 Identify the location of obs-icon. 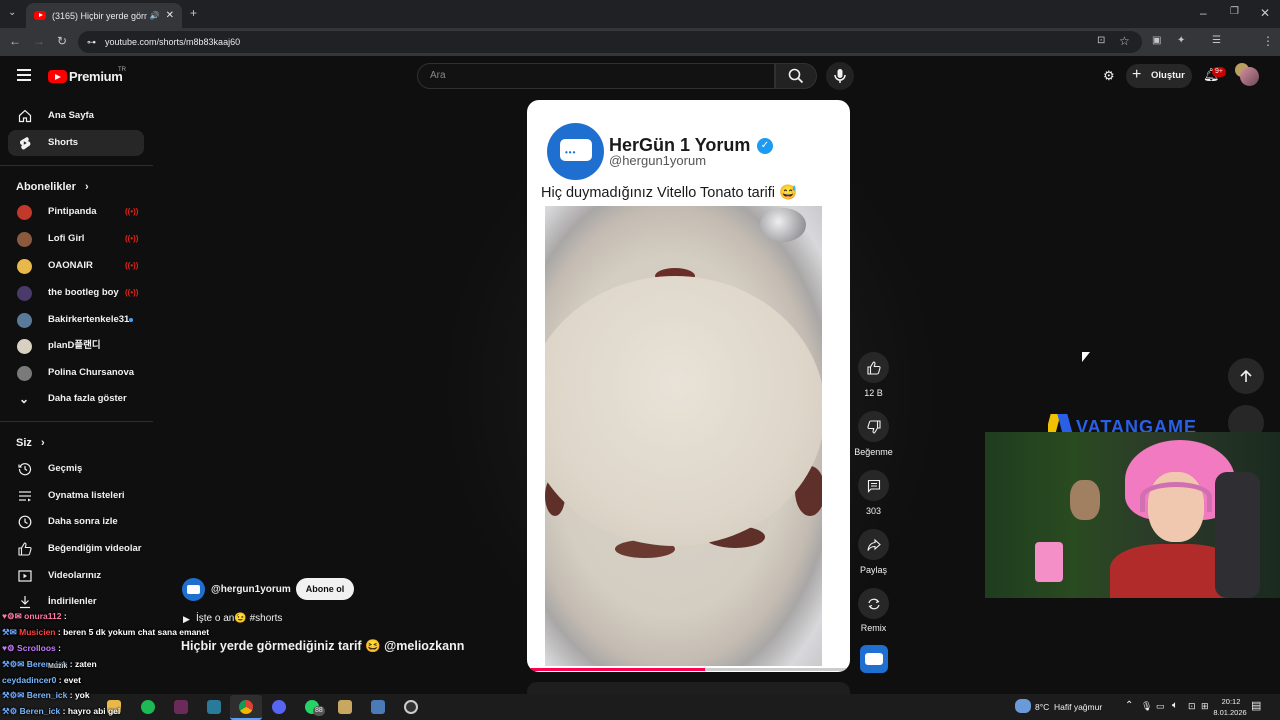
(411, 707).